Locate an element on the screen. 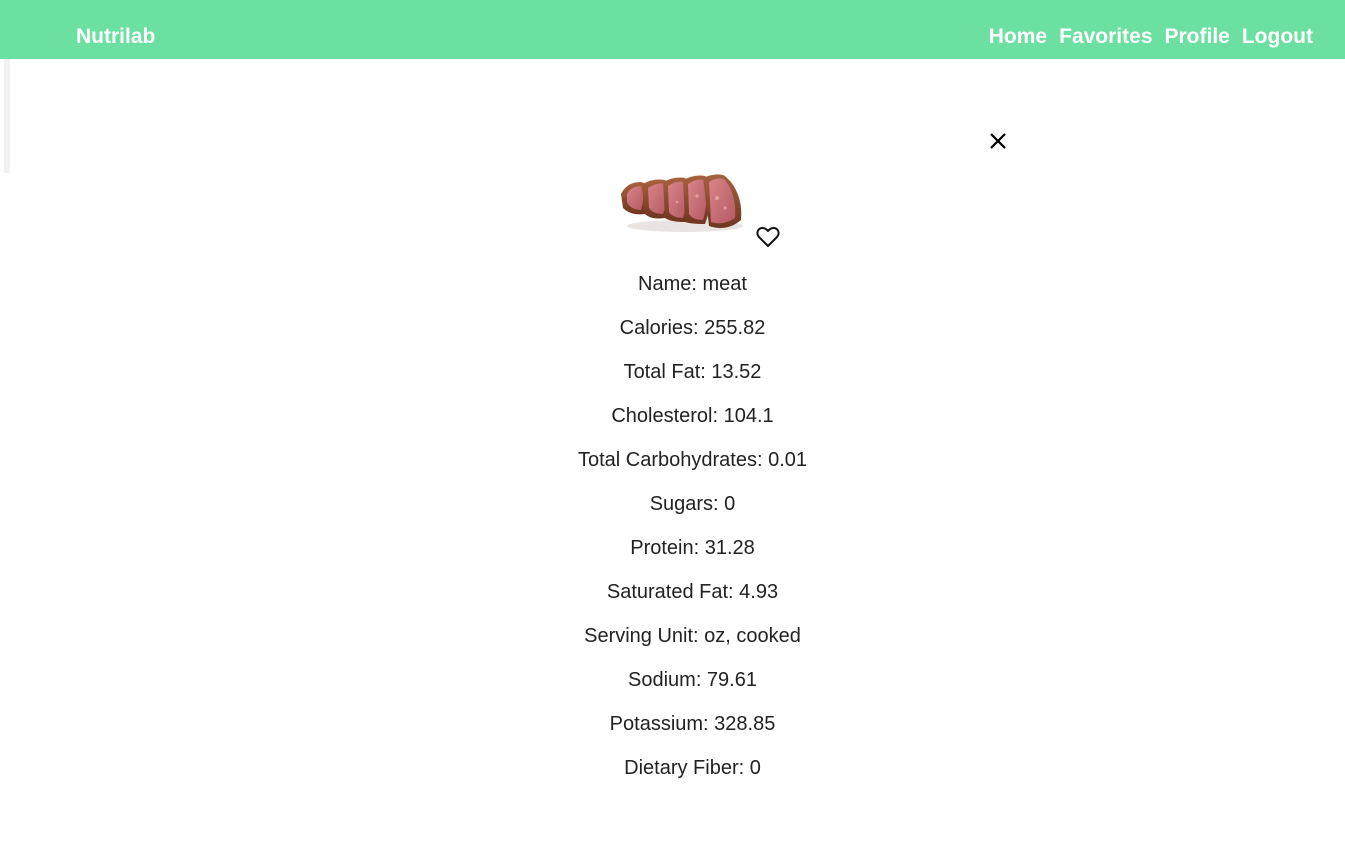  detail-total-carbohydrates: Total Carbohydrates: 0.01 is located at coordinates (692, 460).